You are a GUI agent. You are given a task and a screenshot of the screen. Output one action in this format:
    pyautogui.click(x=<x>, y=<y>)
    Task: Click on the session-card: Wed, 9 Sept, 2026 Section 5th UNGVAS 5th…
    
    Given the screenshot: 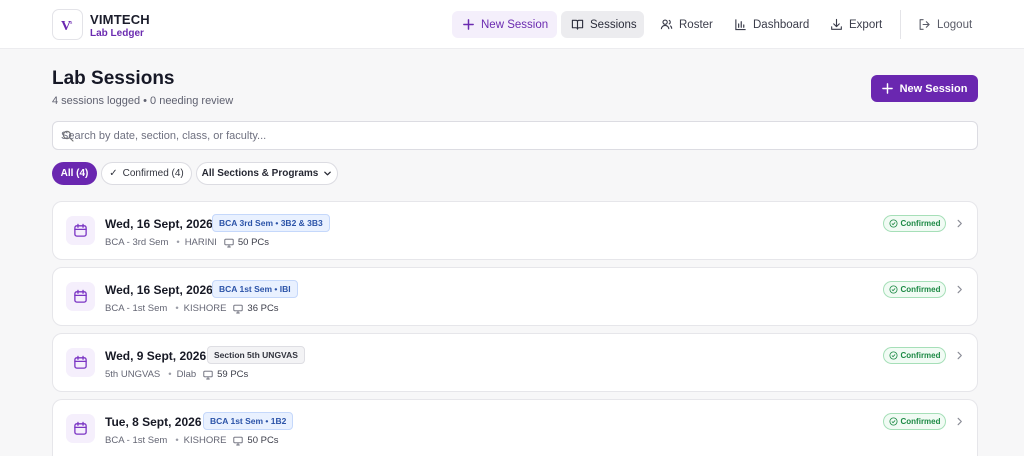 What is the action you would take?
    pyautogui.click(x=515, y=362)
    